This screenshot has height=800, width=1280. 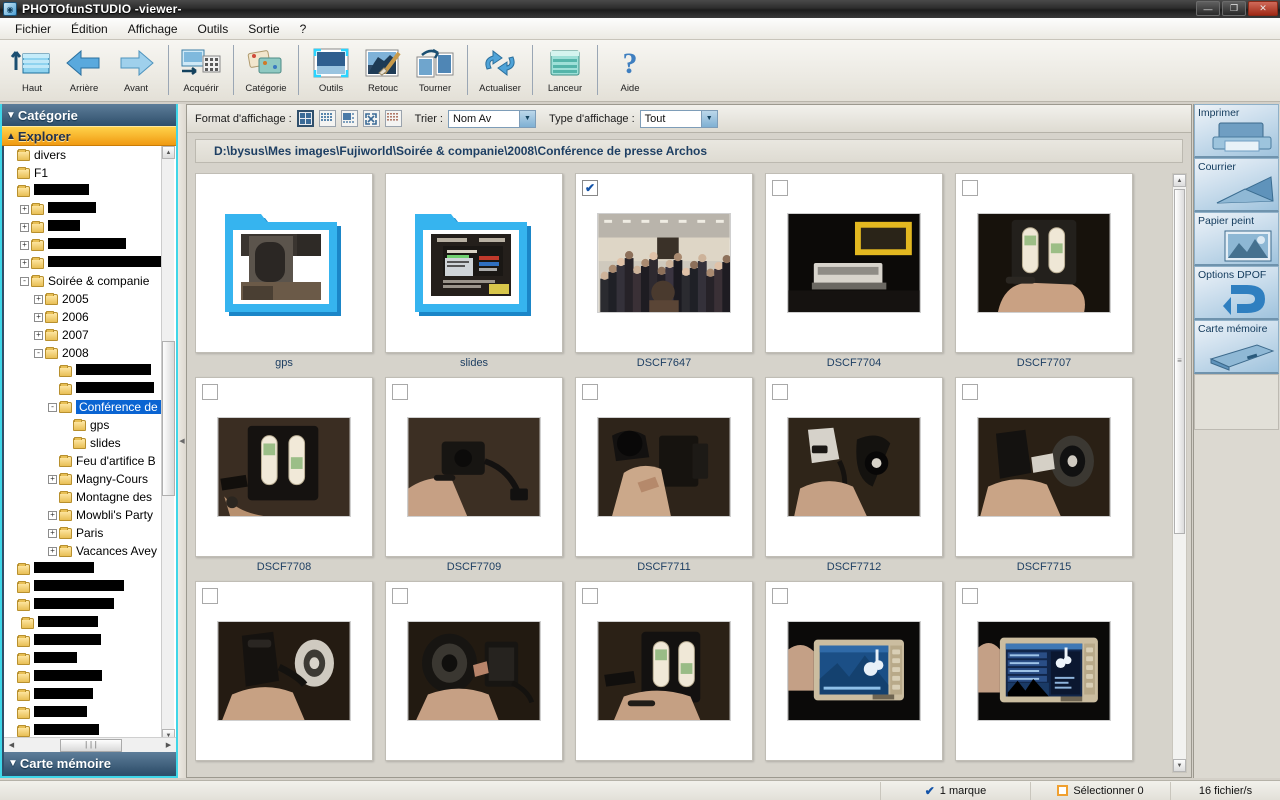 I want to click on thumbnail-cell: DSCF7712, so click(x=854, y=476).